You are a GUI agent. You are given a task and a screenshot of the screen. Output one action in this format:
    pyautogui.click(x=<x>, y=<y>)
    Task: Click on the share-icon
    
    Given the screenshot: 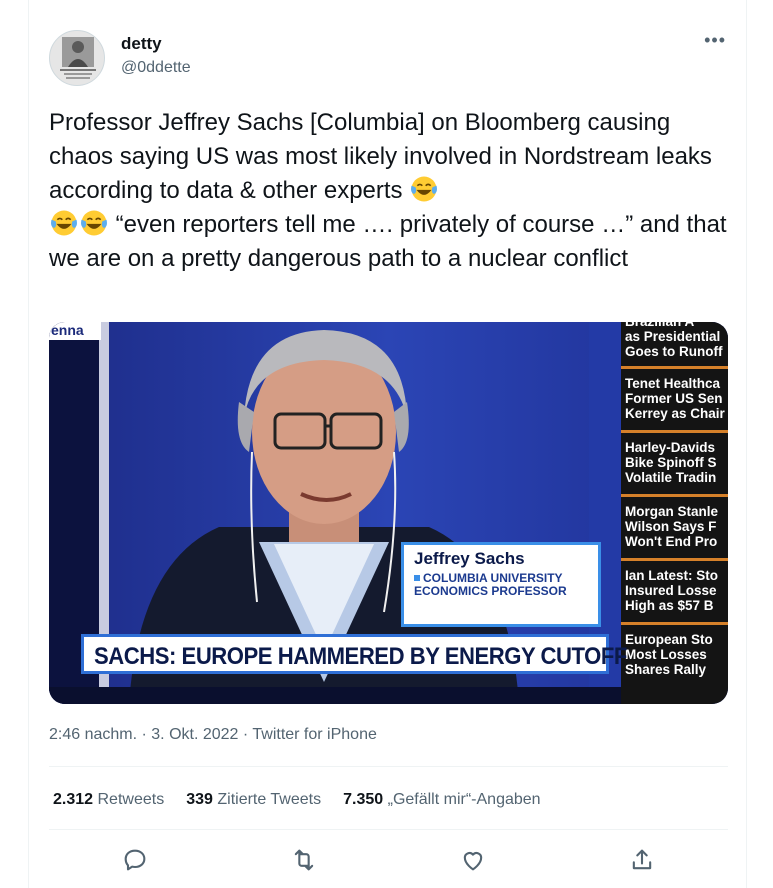 What is the action you would take?
    pyautogui.click(x=642, y=859)
    